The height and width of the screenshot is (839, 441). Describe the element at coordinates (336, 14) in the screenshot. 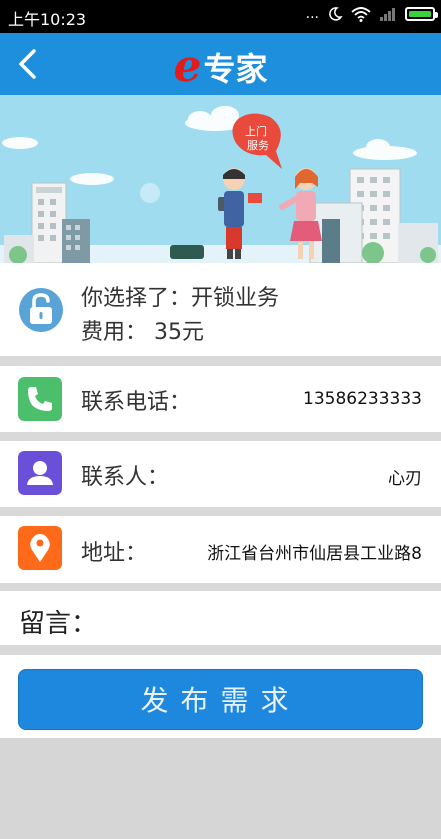

I see `moon-icon` at that location.